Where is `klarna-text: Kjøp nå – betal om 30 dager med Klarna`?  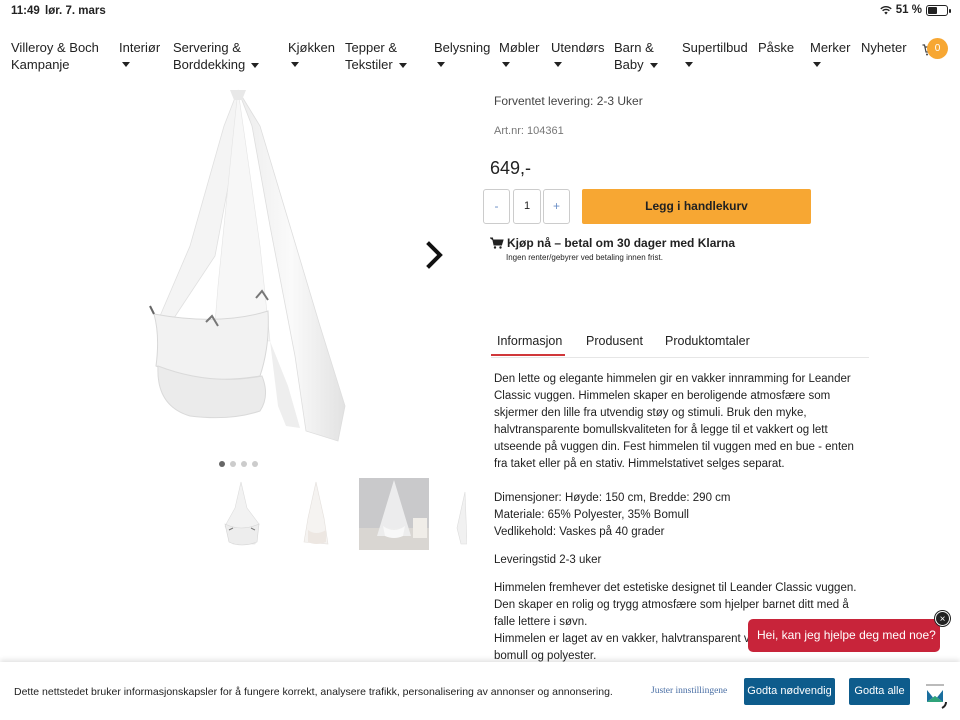
klarna-text: Kjøp nå – betal om 30 dager med Klarna is located at coordinates (621, 243).